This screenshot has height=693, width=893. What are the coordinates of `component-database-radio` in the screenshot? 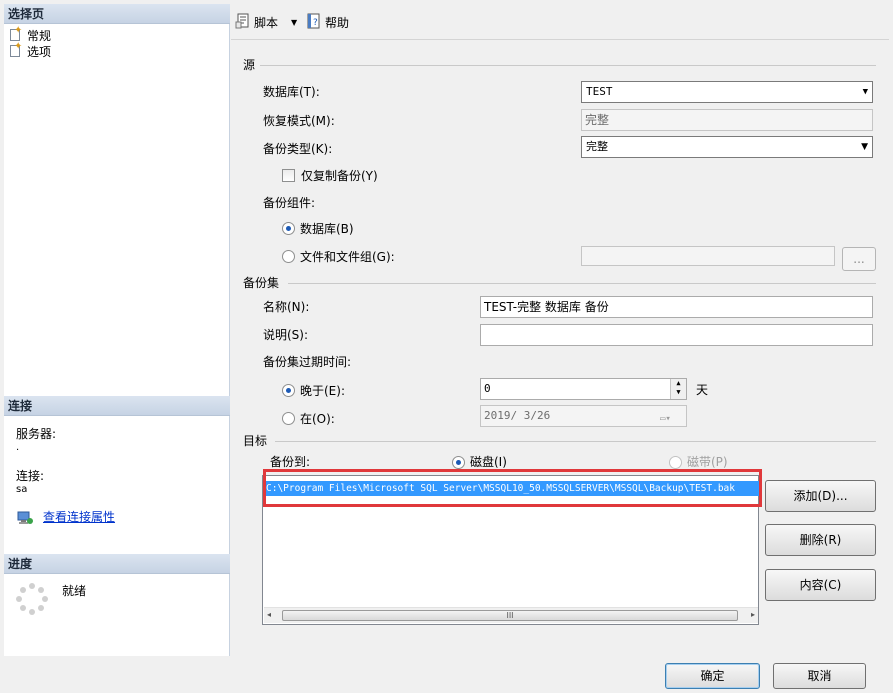 It's located at (288, 228).